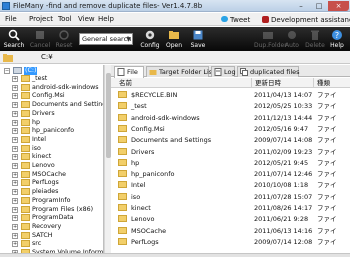 The height and width of the screenshot is (257, 350). I want to click on file-row: iso 2011/07/28 15:07 ファイ, so click(230, 197).